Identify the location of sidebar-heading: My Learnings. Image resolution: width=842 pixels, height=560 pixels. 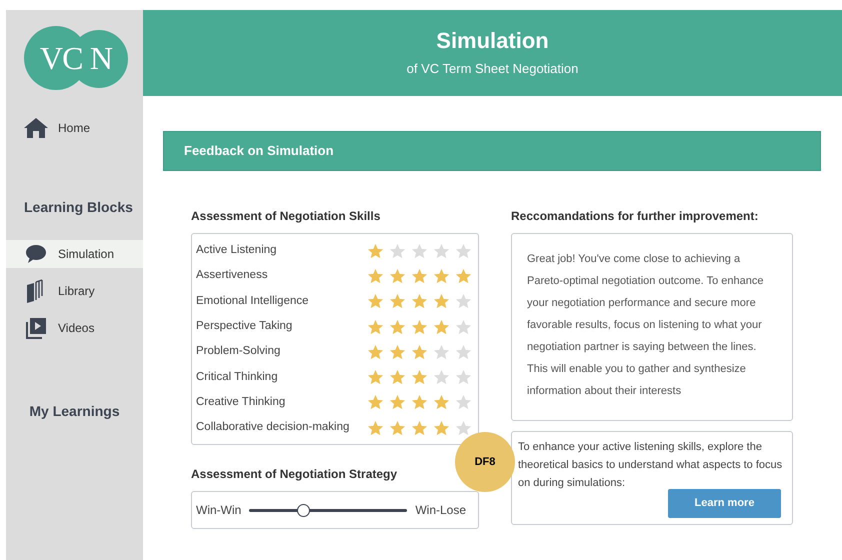
(74, 411).